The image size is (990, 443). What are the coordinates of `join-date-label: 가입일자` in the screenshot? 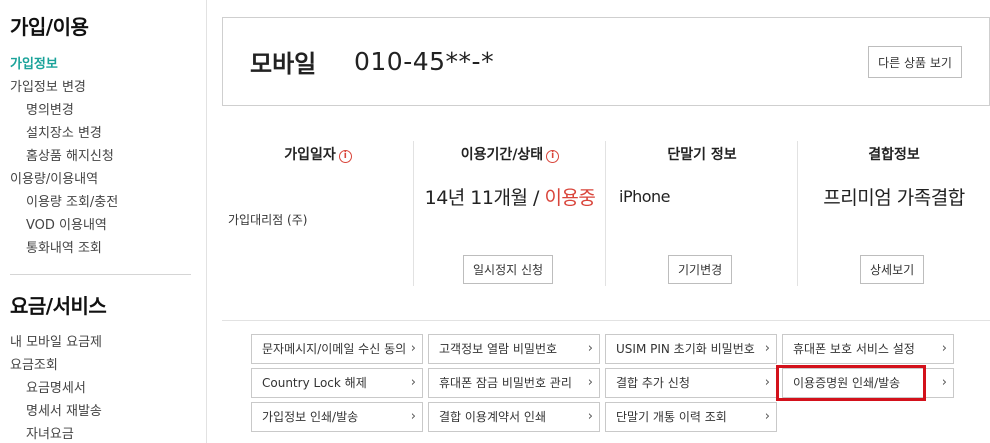 It's located at (310, 155).